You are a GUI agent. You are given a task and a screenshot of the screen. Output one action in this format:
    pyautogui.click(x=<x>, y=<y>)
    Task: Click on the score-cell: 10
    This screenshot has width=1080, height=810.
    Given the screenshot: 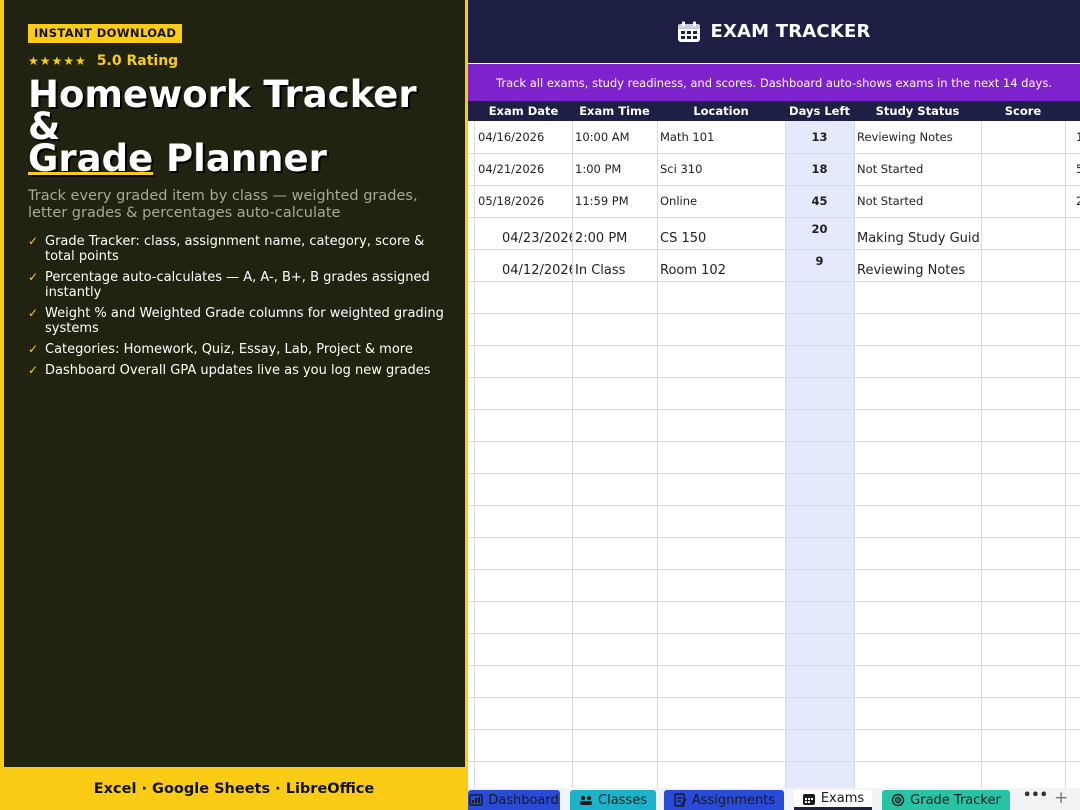 What is the action you would take?
    pyautogui.click(x=1078, y=137)
    